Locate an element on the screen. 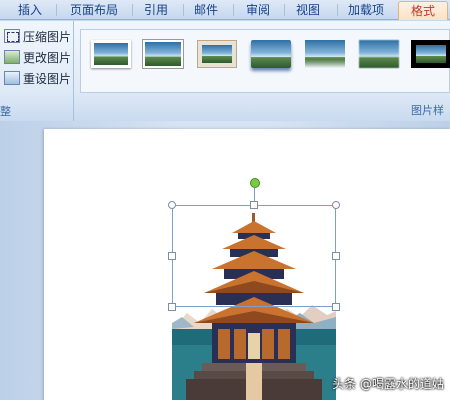 The image size is (450, 400). tab-page-layout: 页面布局 is located at coordinates (94, 10).